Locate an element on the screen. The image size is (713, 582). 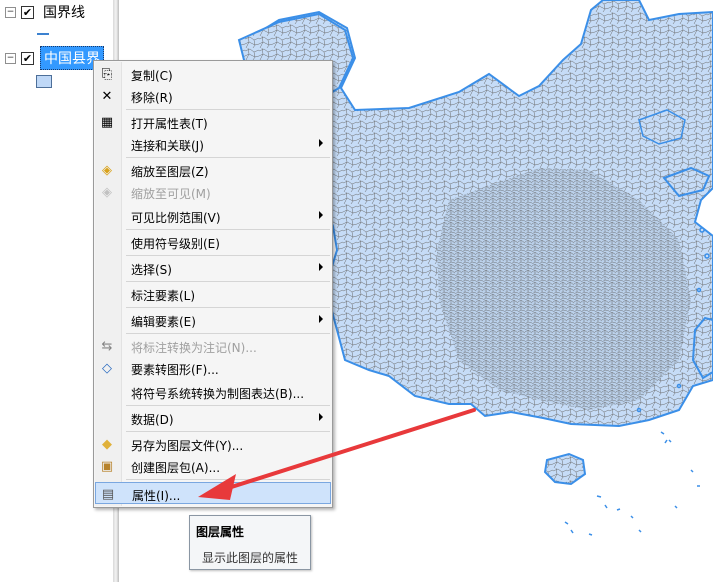
zoom-to-visible-icon: ◈ is located at coordinates (107, 192).